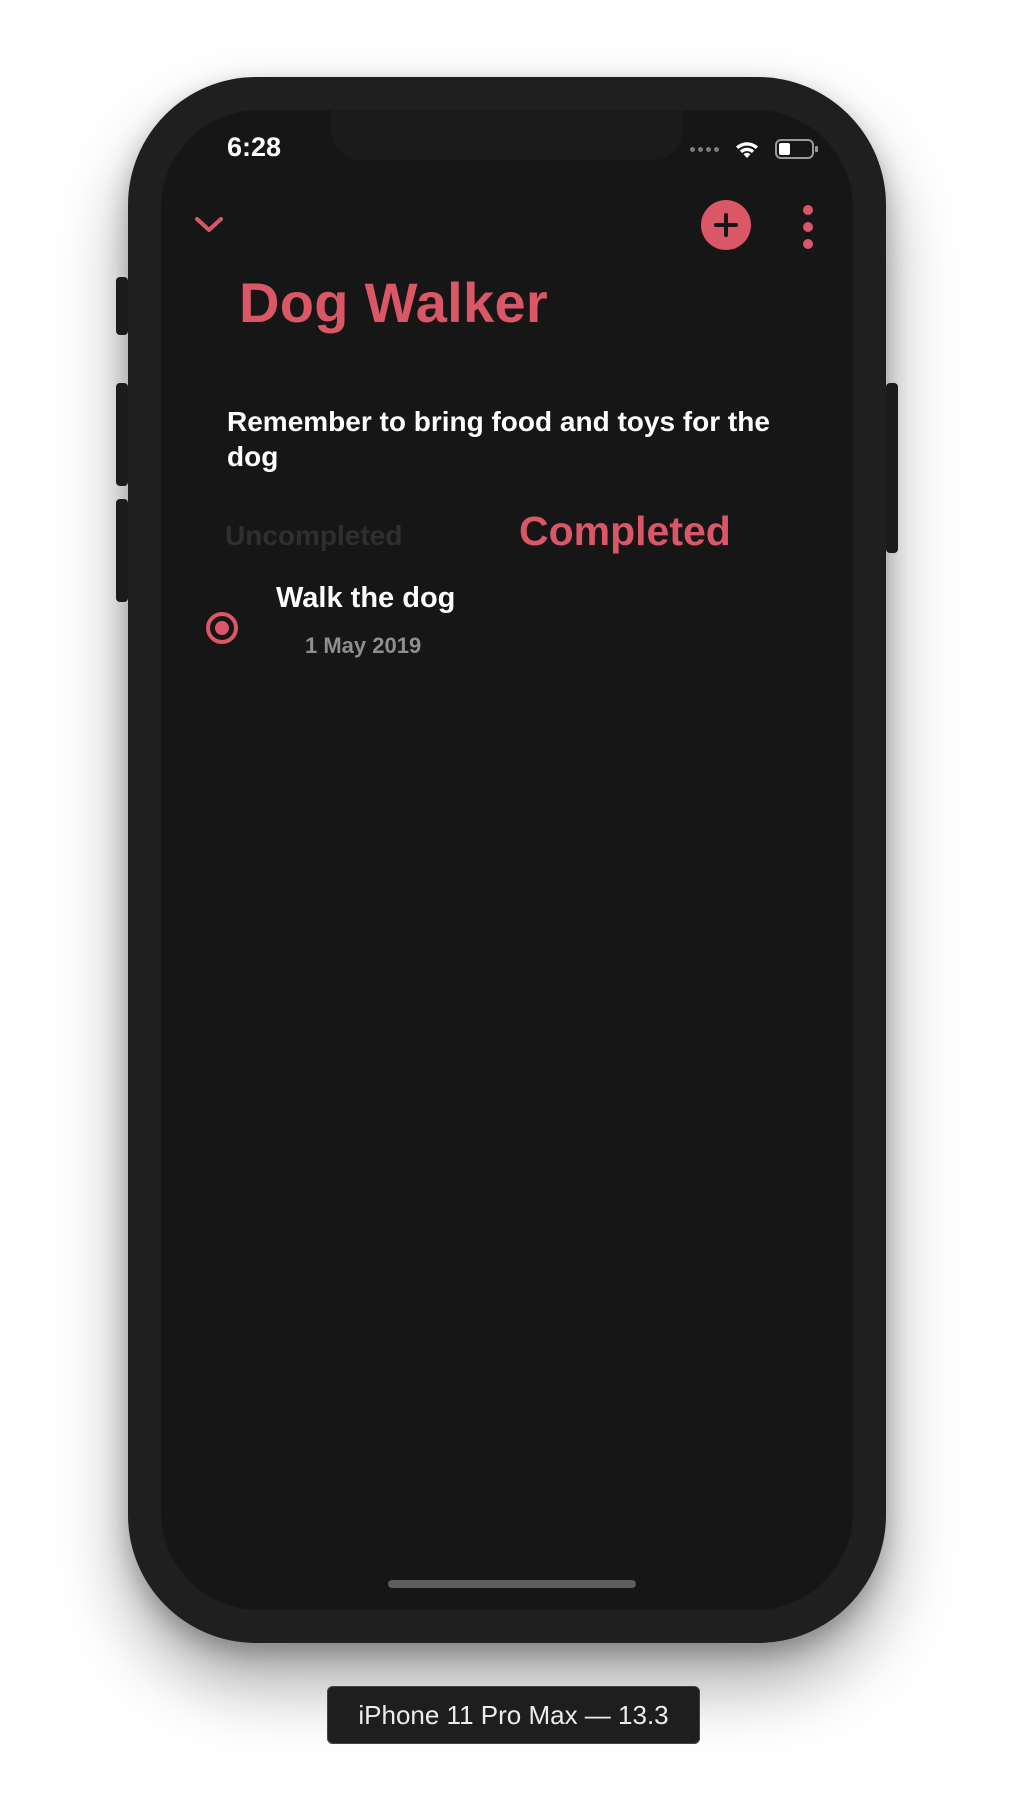 The image size is (1016, 1794). Describe the element at coordinates (704, 149) in the screenshot. I see `cellular-signal-icon` at that location.